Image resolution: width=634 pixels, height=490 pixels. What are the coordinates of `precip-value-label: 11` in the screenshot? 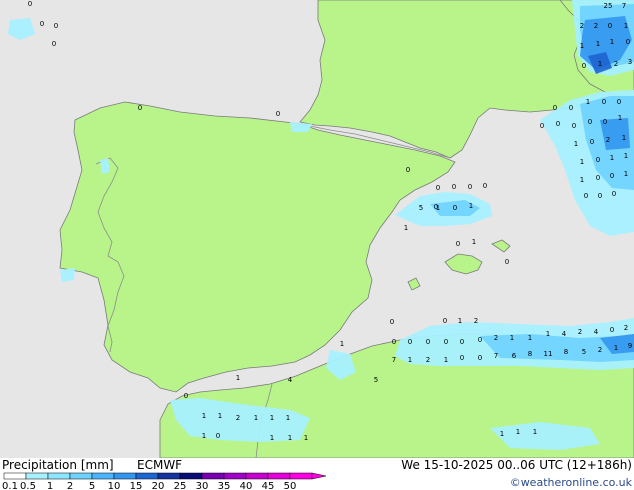 It's located at (548, 354).